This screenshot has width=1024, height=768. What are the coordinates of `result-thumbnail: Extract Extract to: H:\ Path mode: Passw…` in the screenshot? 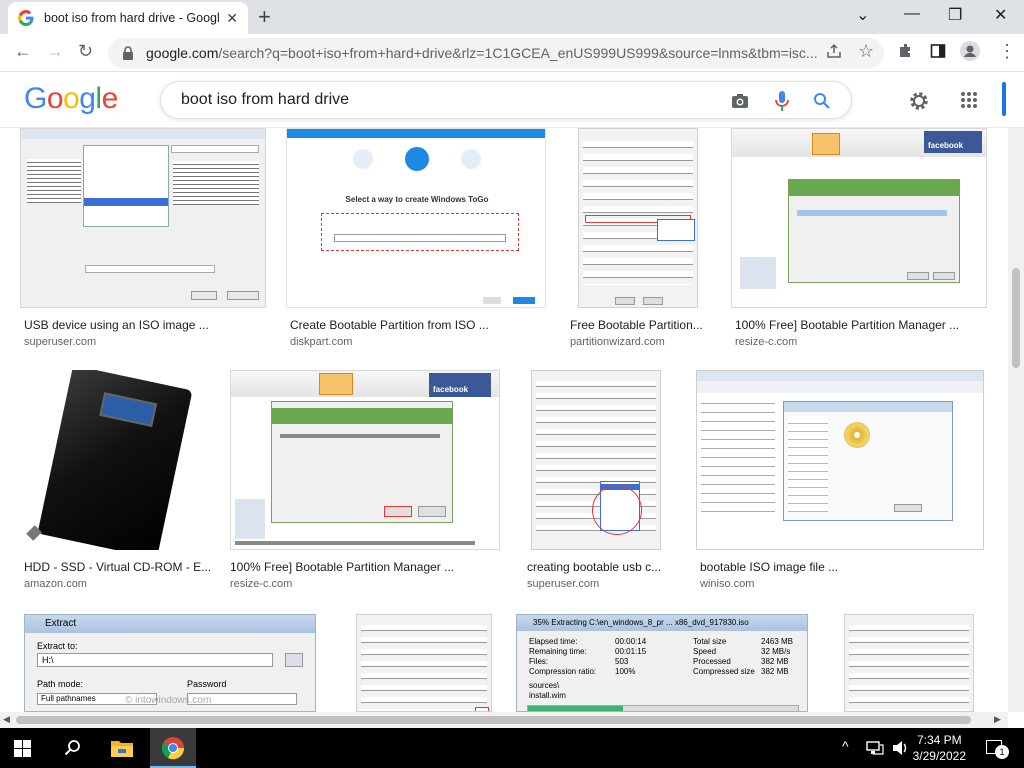 It's located at (170, 663).